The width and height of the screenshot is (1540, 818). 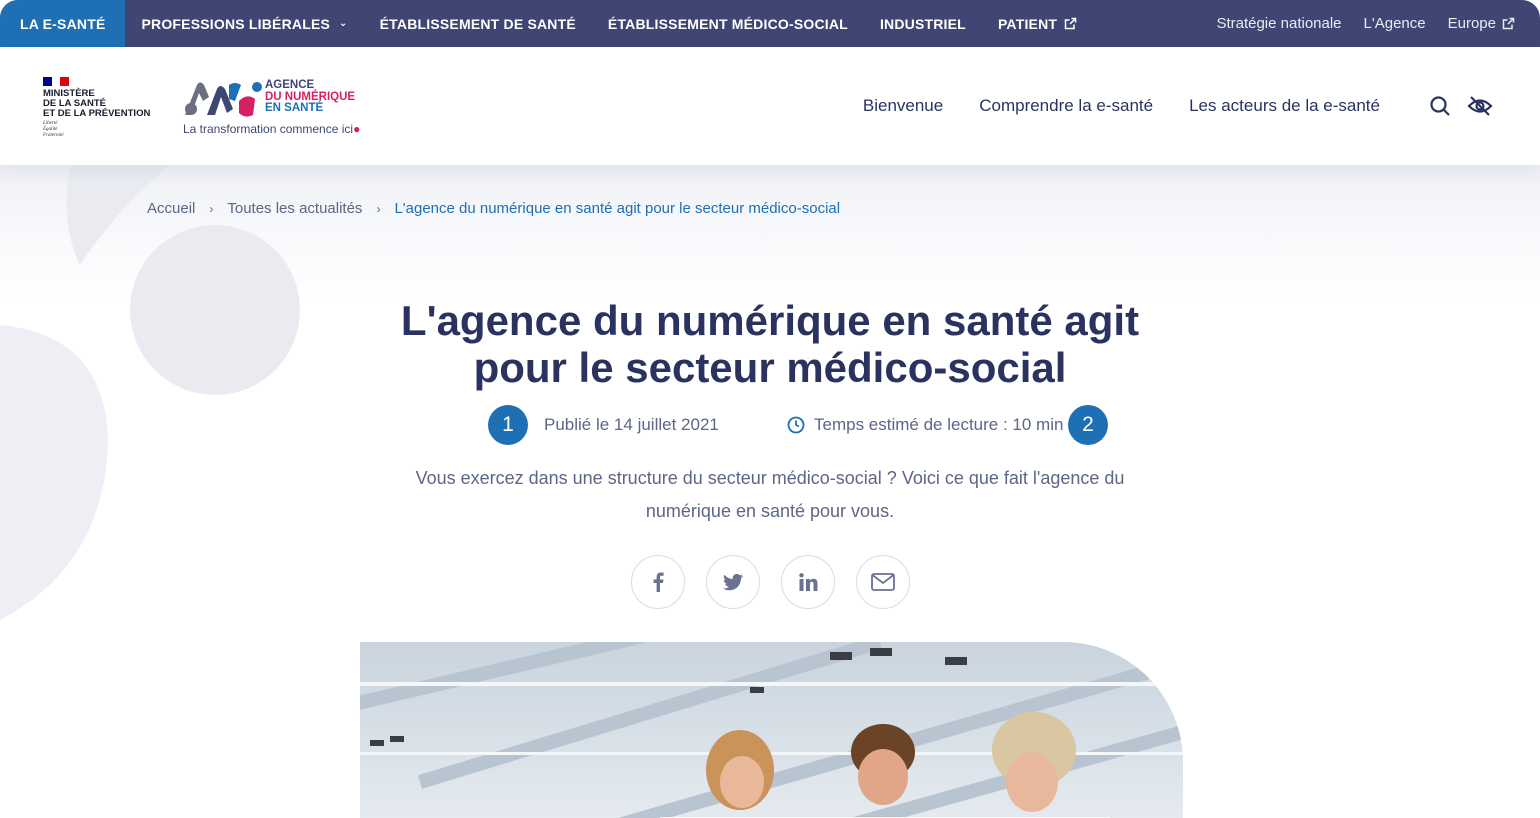 I want to click on ans-tagline: La transformation commence ici●, so click(x=271, y=129).